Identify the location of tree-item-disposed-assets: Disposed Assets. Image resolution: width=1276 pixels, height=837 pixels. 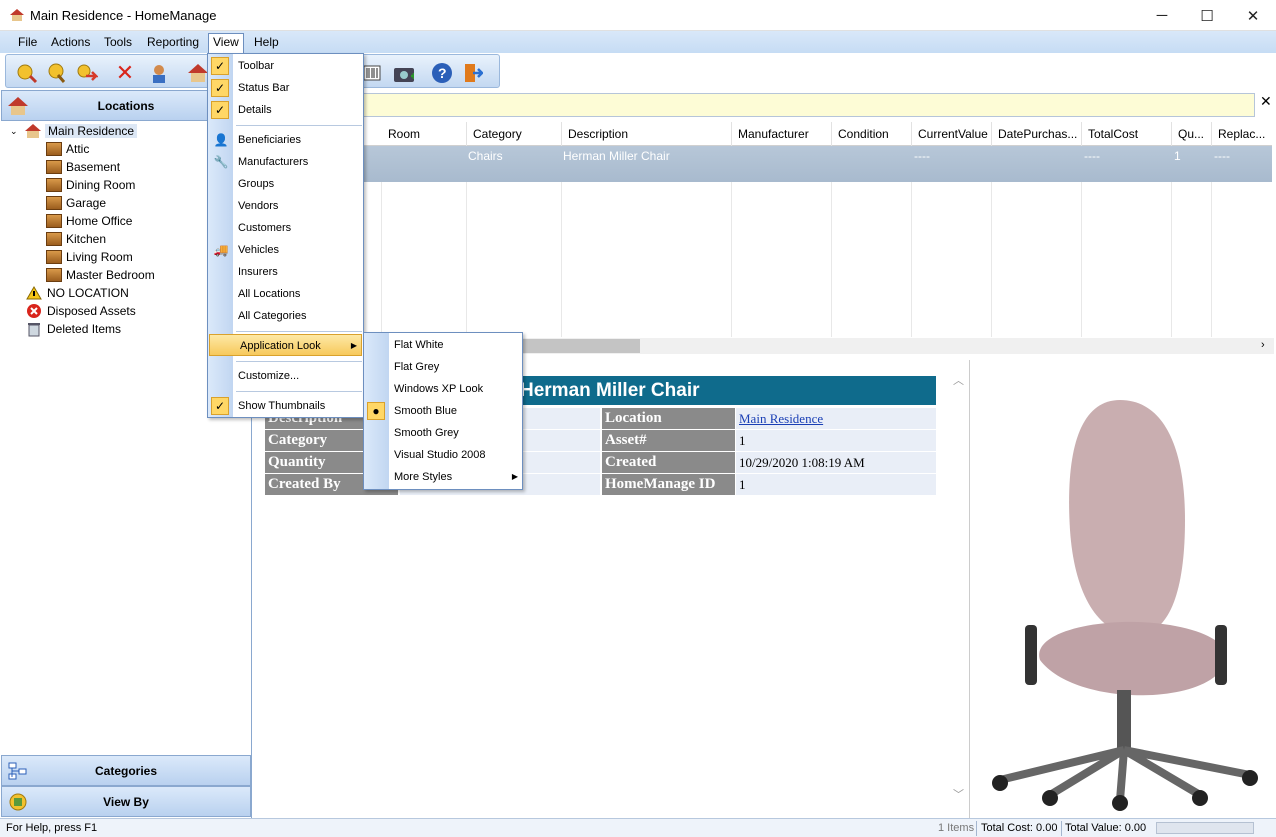
(81, 311).